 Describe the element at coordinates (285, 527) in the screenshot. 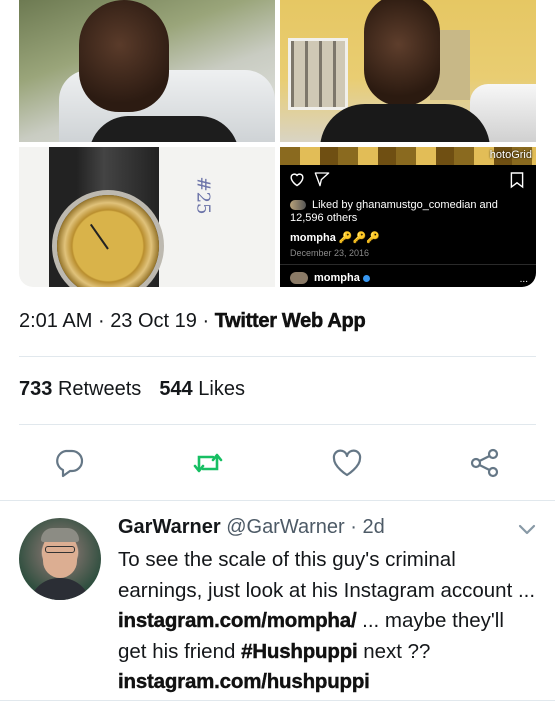

I see `reply-handle: @GarWarner` at that location.